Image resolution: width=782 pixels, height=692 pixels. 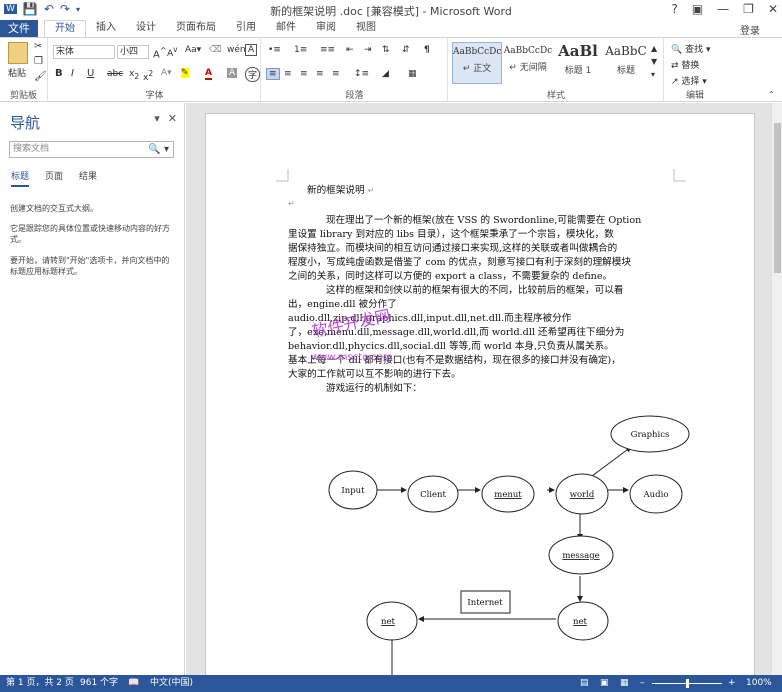 I want to click on tab-home: 开始, so click(x=65, y=28).